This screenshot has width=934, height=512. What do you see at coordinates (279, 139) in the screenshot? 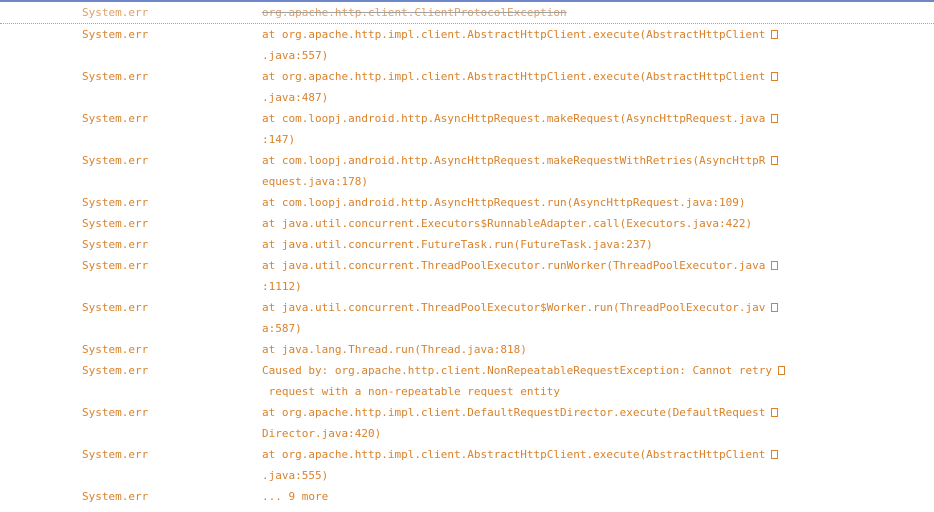
I see `log-message-text: :147)` at bounding box center [279, 139].